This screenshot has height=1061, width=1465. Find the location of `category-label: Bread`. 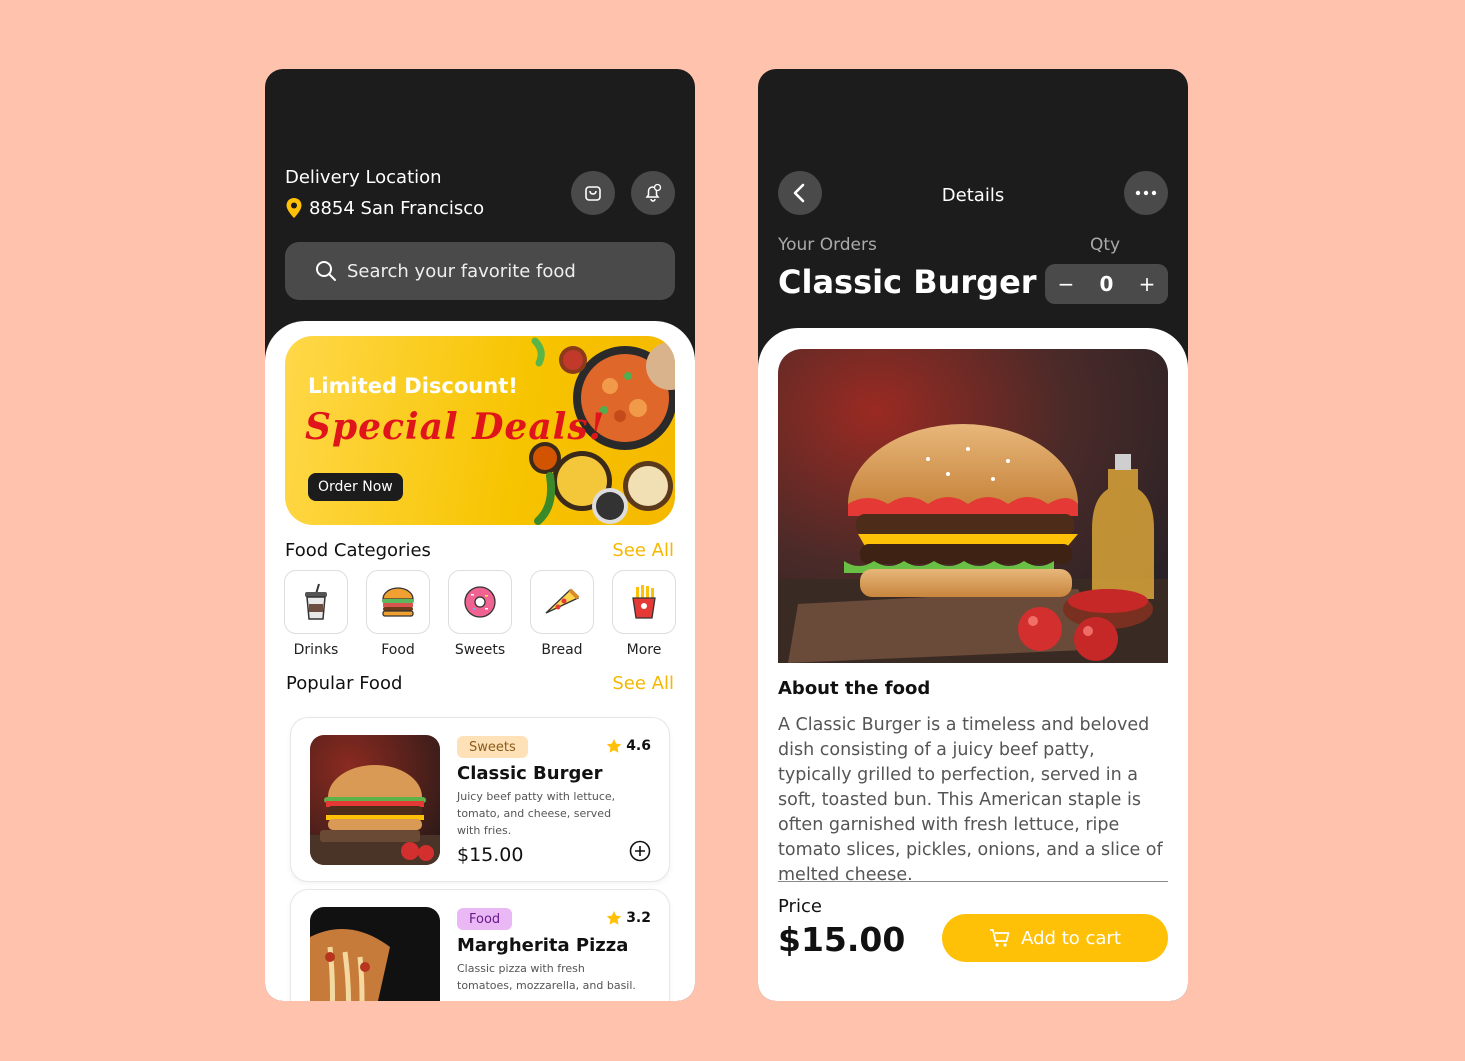

category-label: Bread is located at coordinates (562, 650).